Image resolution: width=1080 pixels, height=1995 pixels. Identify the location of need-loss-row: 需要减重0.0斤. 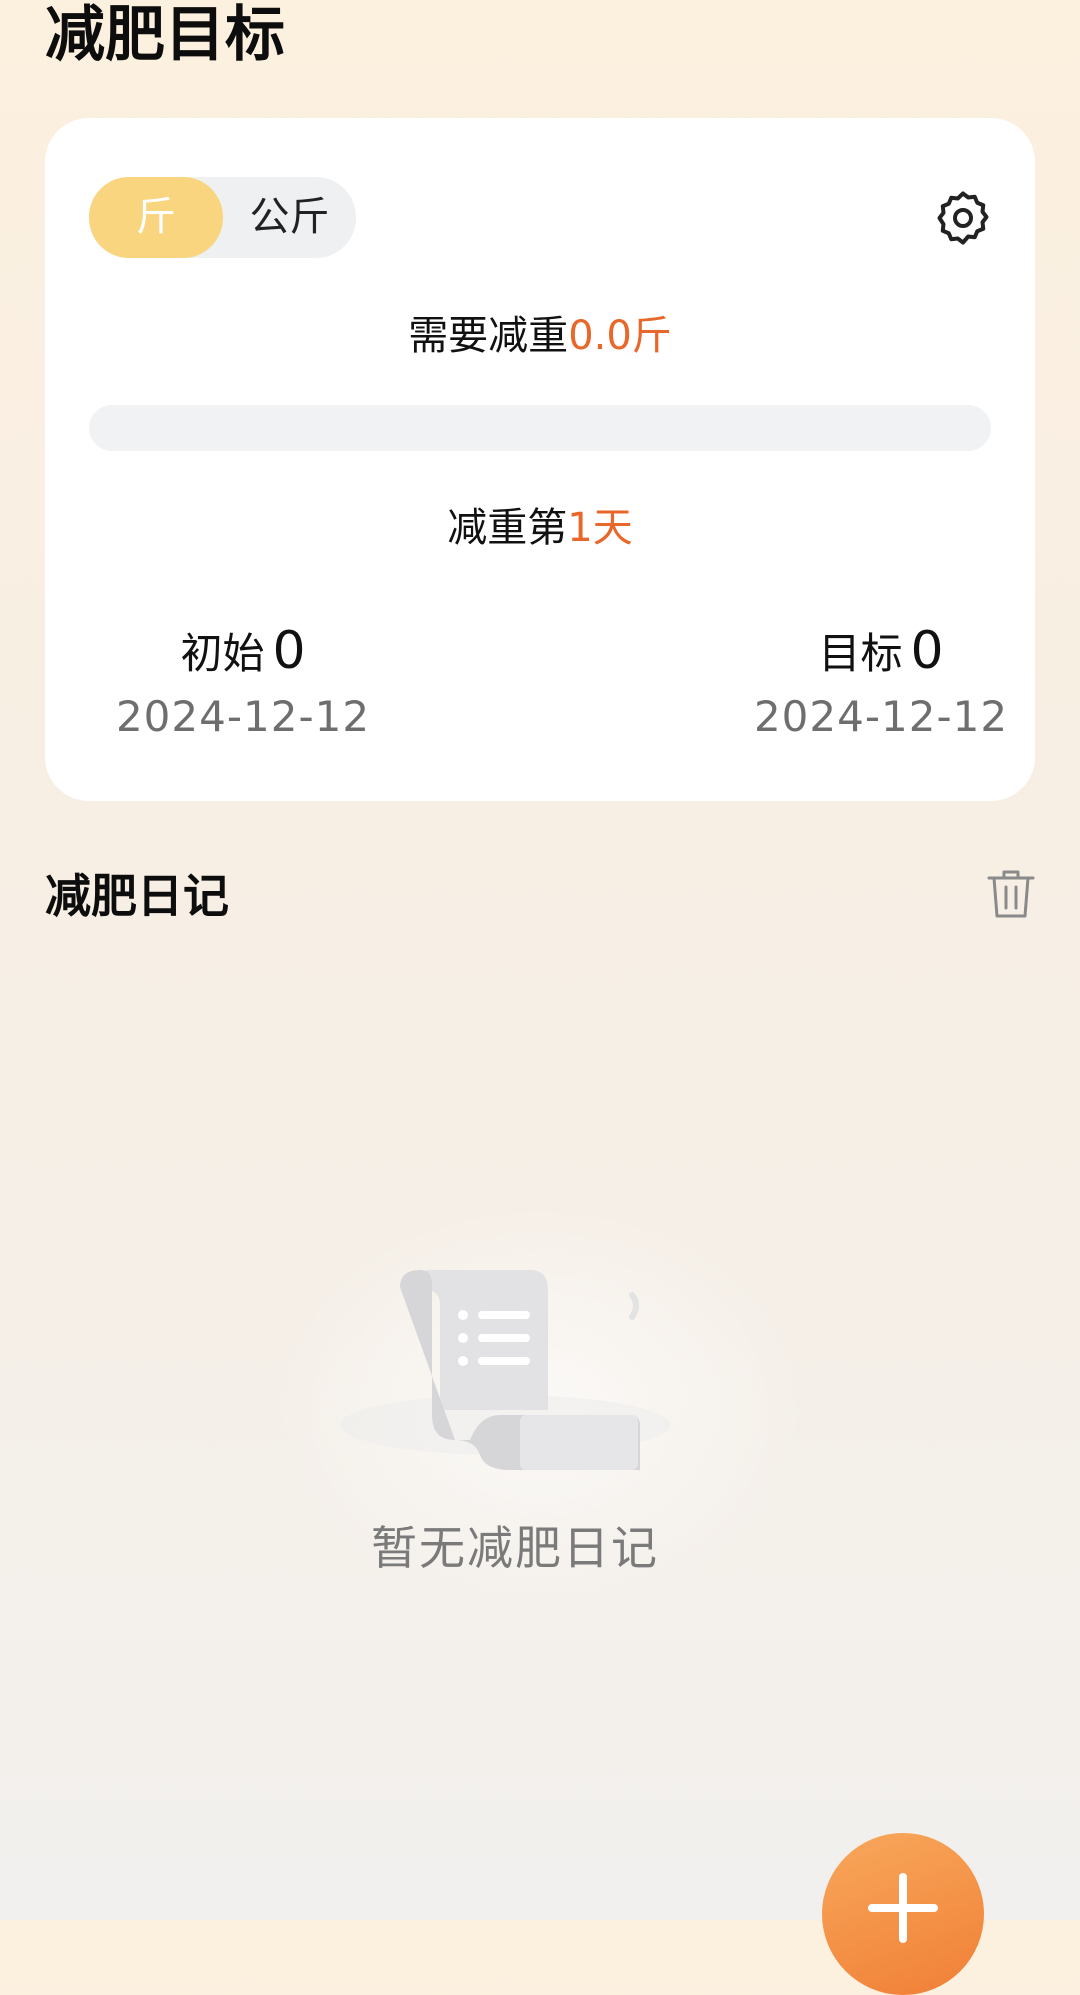
(540, 336).